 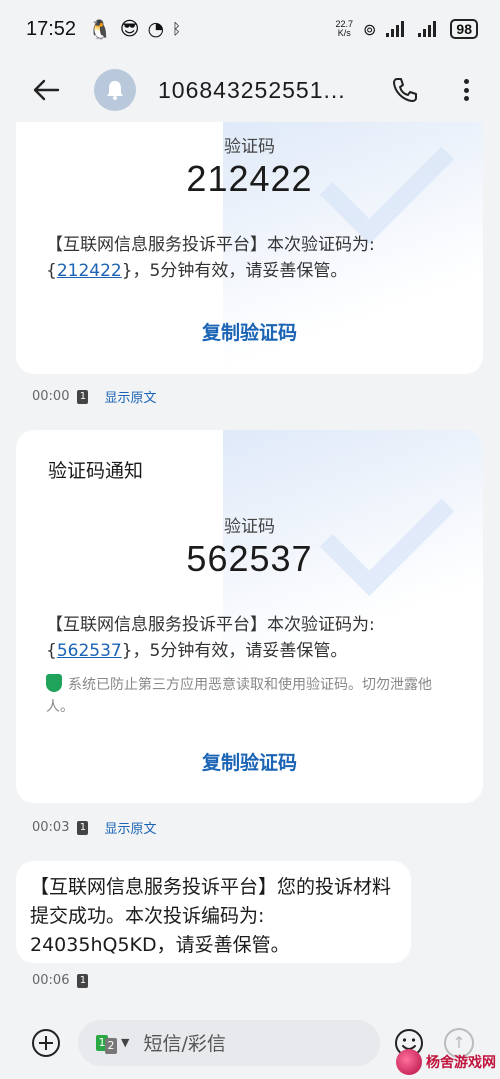 I want to click on sim-selector: 1 2 ▼, so click(x=112, y=1043).